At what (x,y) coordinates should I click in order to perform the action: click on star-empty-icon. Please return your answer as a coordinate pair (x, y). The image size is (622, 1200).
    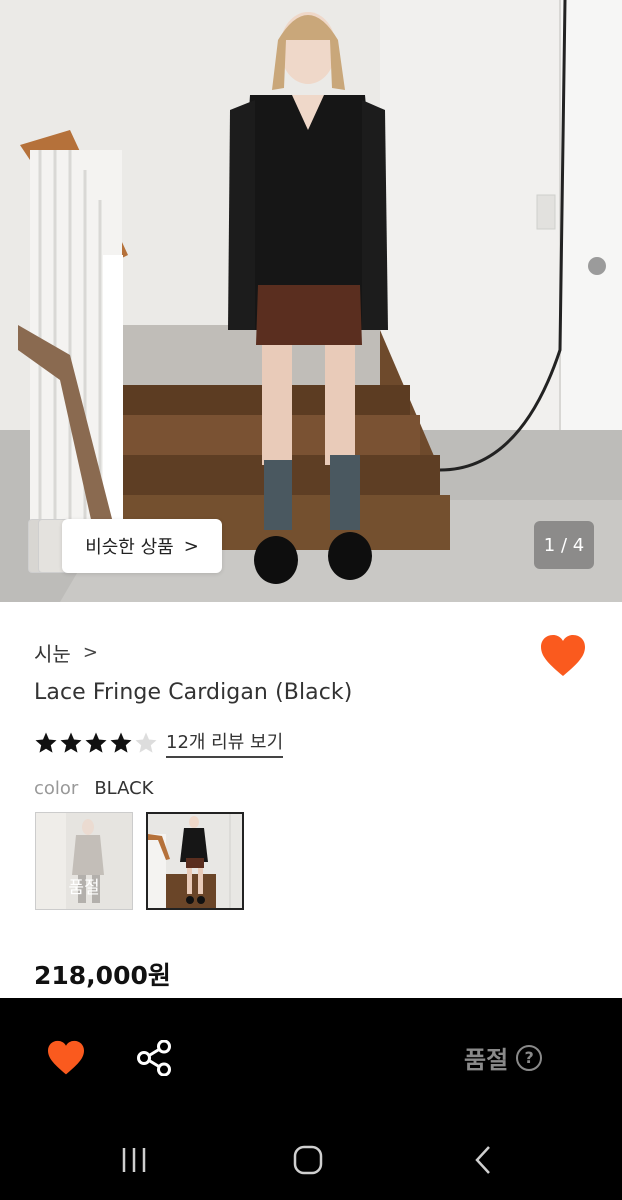
    Looking at the image, I should click on (146, 742).